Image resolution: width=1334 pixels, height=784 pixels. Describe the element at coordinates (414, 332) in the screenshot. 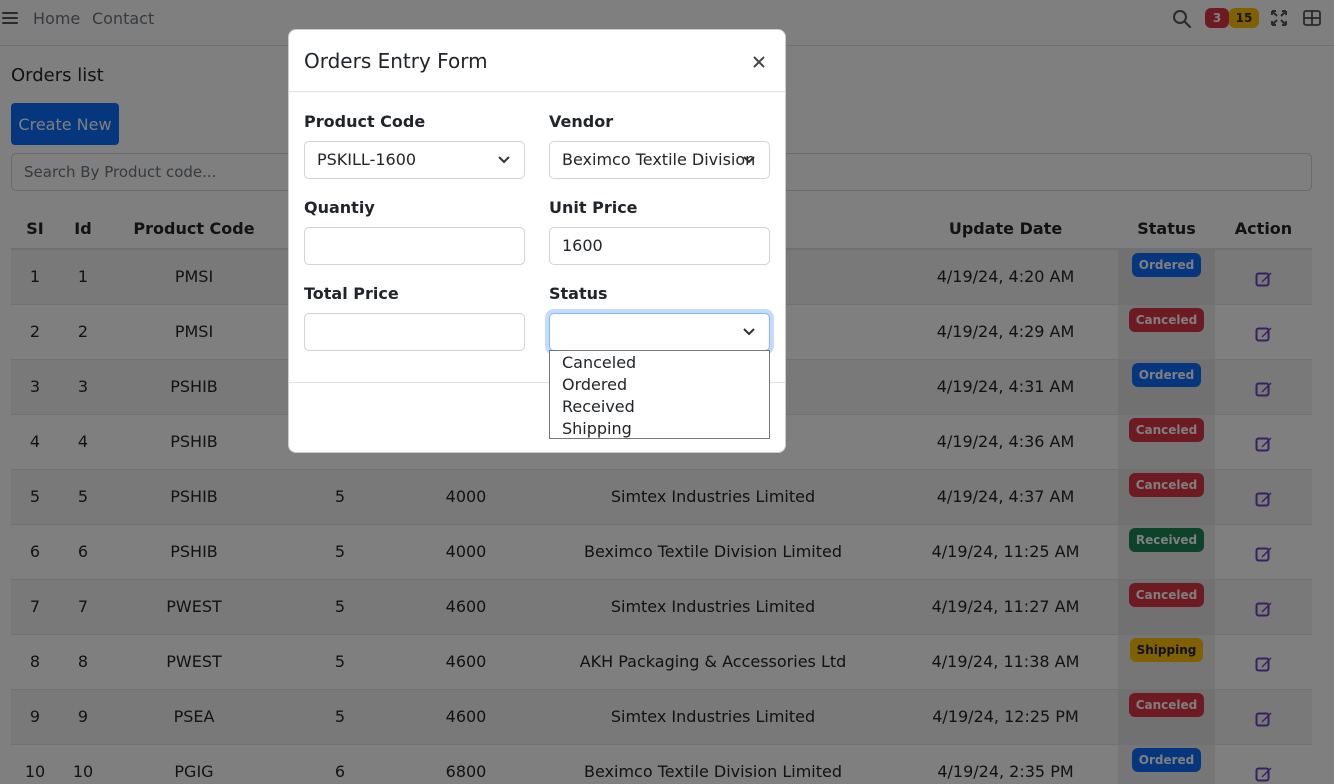

I see `total-price-input` at that location.